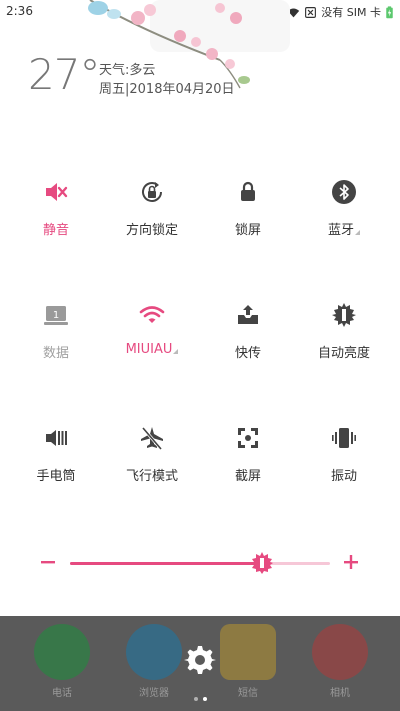  Describe the element at coordinates (200, 660) in the screenshot. I see `settings-gear-icon` at that location.